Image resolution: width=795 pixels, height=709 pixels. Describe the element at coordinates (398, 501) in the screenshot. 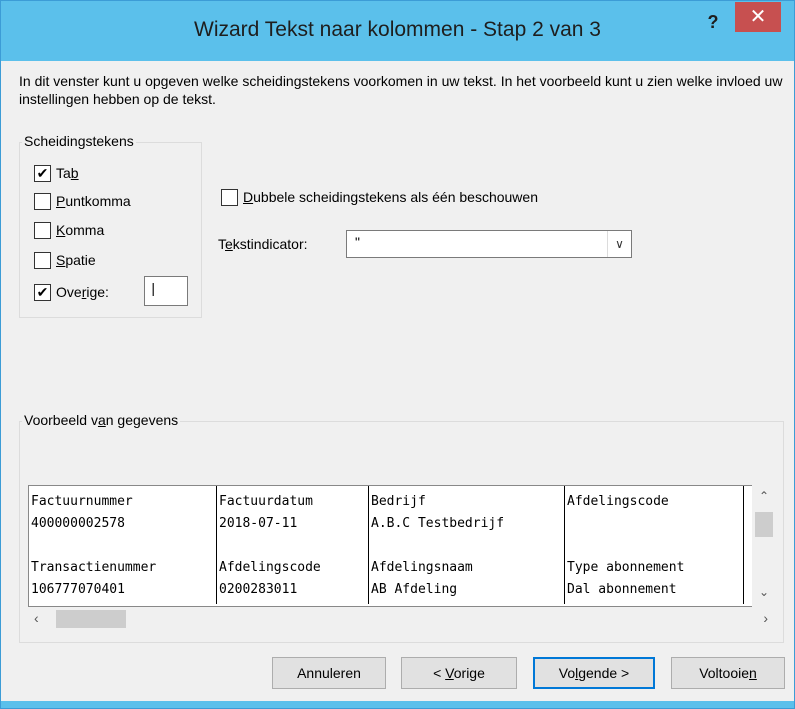

I see `preview-cell: Bedrijf` at that location.